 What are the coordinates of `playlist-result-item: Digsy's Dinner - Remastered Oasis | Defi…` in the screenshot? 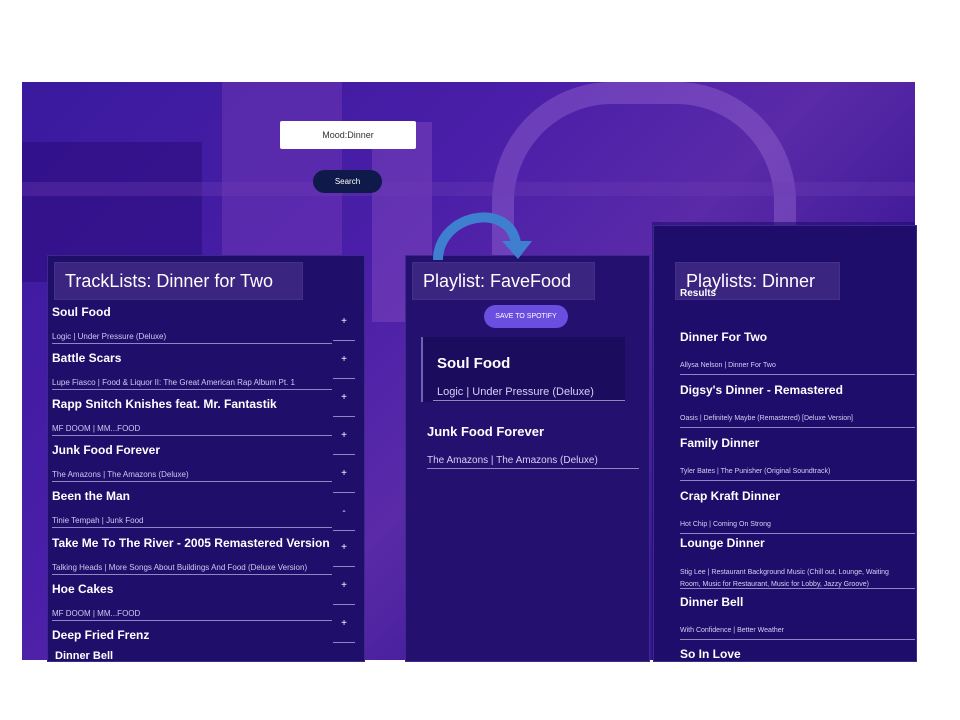 It's located at (797, 405).